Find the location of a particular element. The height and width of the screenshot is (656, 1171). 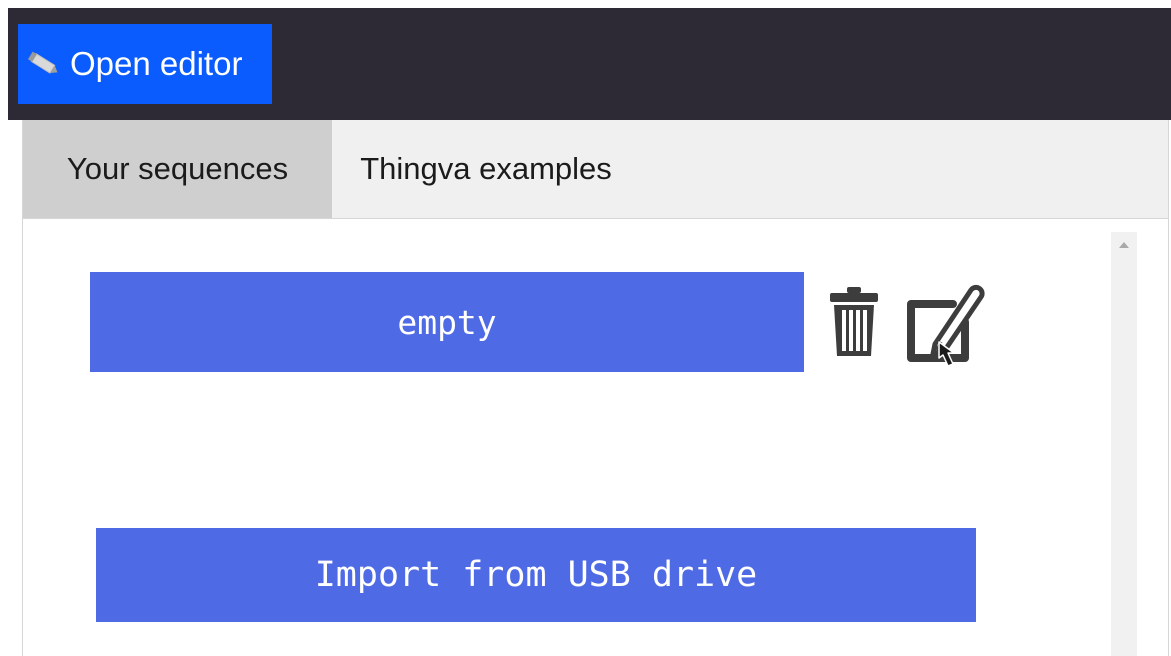

open-editor-button: Open editor is located at coordinates (145, 64).